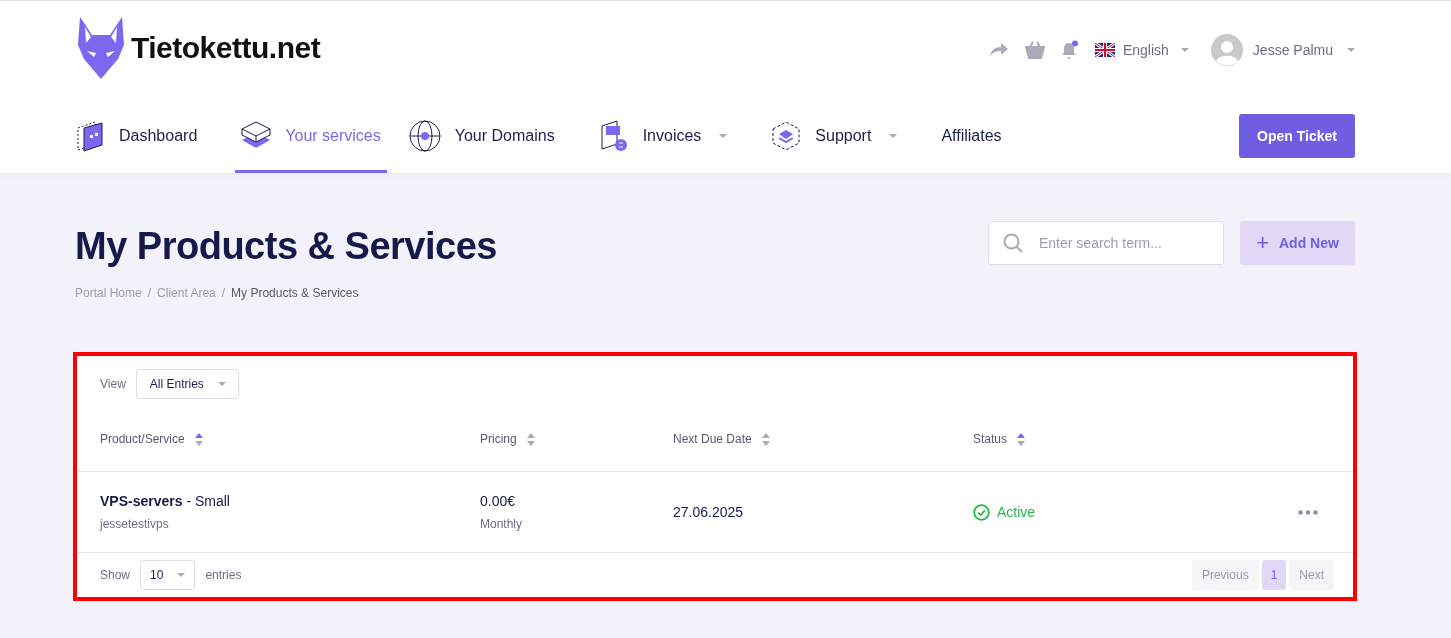  What do you see at coordinates (290, 439) in the screenshot?
I see `column-header: Product/Service` at bounding box center [290, 439].